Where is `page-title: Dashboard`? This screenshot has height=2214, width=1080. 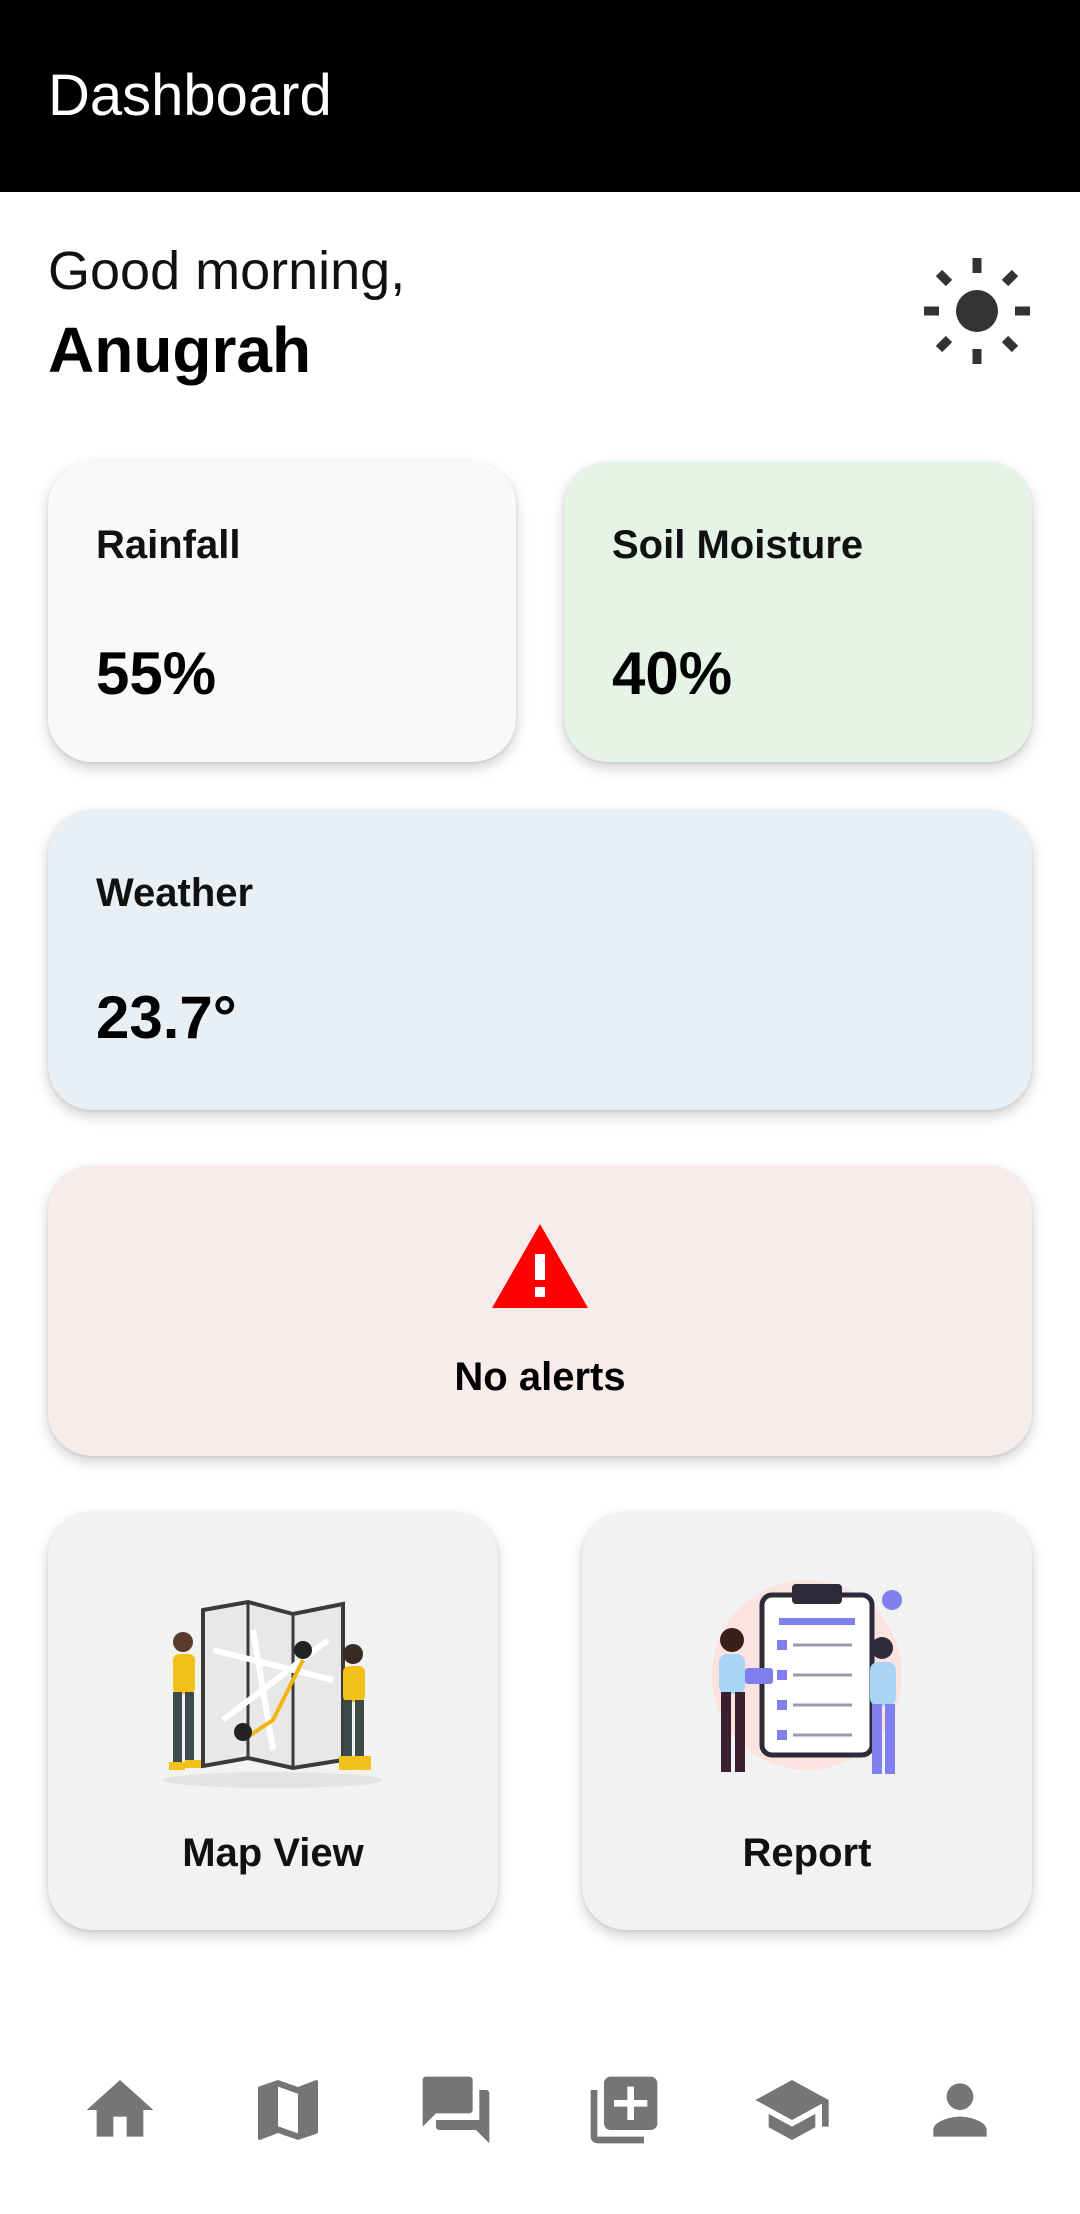 page-title: Dashboard is located at coordinates (190, 95).